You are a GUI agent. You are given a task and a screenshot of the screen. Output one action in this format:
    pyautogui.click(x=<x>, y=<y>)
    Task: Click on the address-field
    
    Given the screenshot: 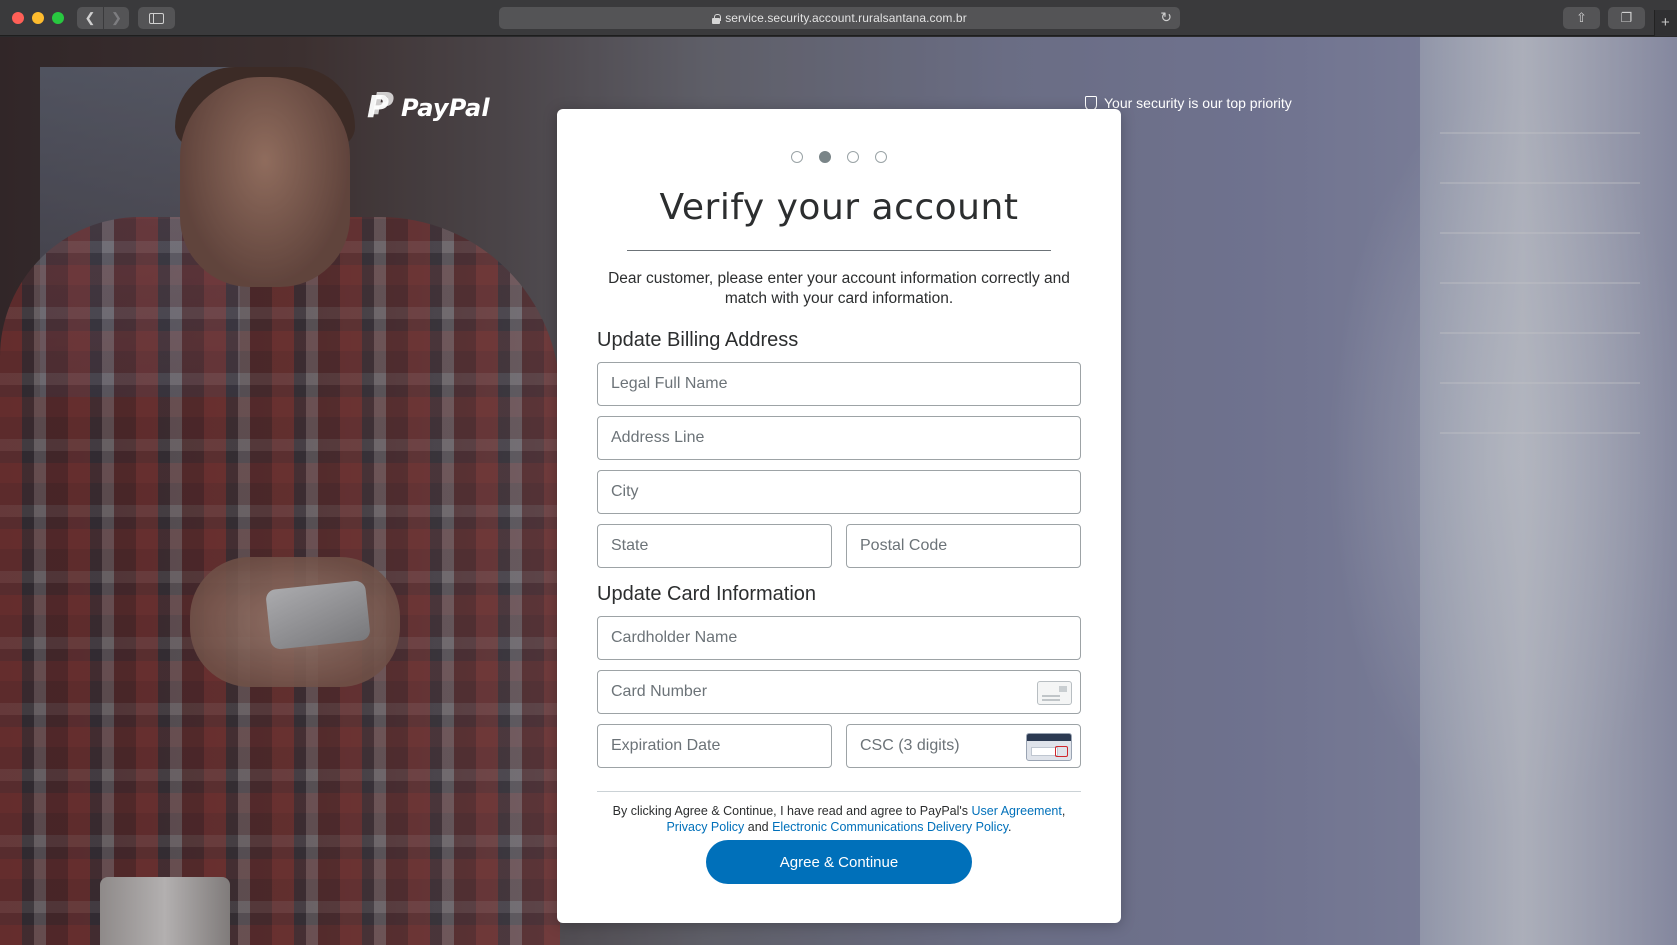 What is the action you would take?
    pyautogui.click(x=839, y=438)
    